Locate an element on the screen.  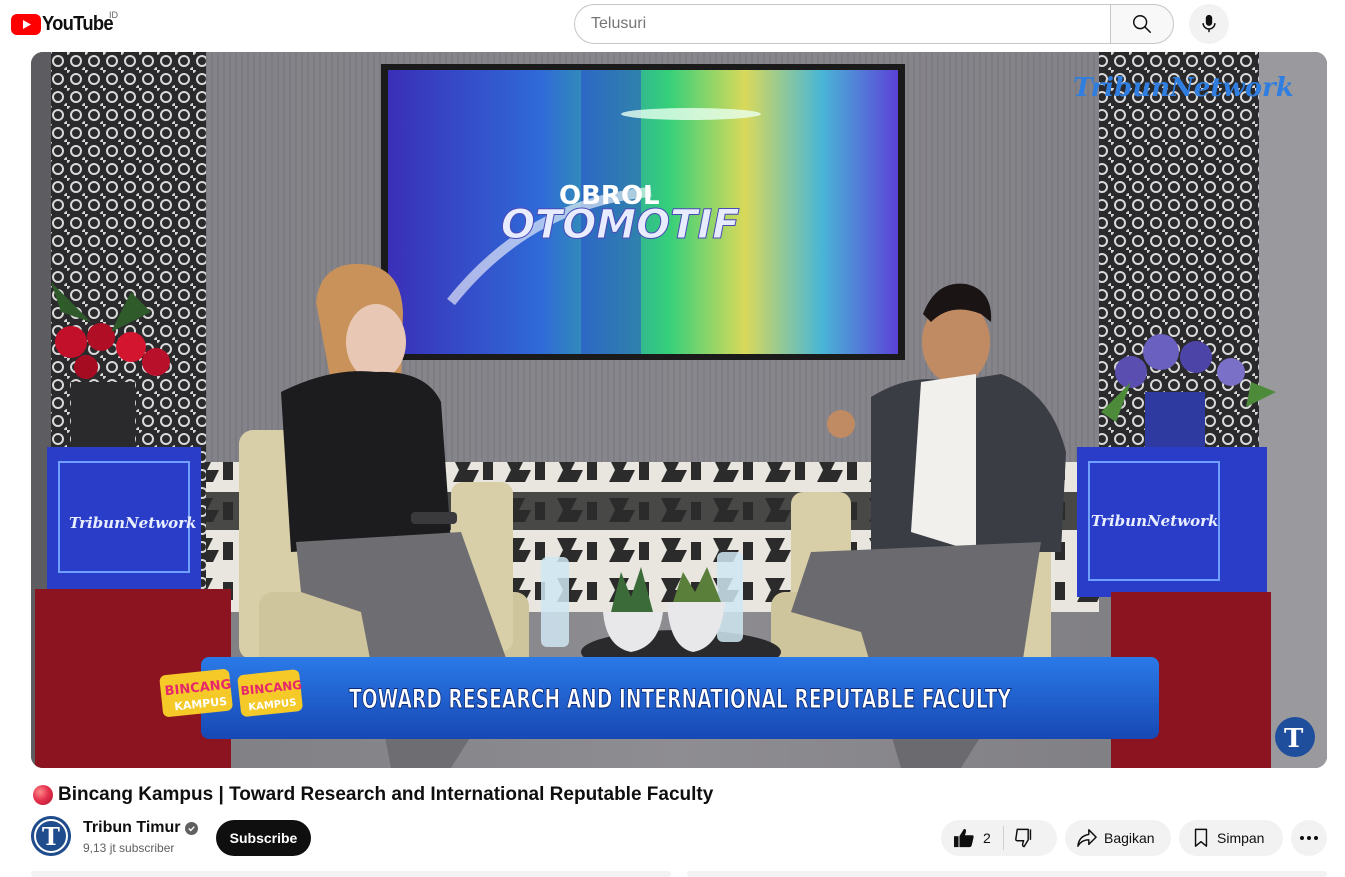
channel-name: Tribun Timur is located at coordinates (141, 828).